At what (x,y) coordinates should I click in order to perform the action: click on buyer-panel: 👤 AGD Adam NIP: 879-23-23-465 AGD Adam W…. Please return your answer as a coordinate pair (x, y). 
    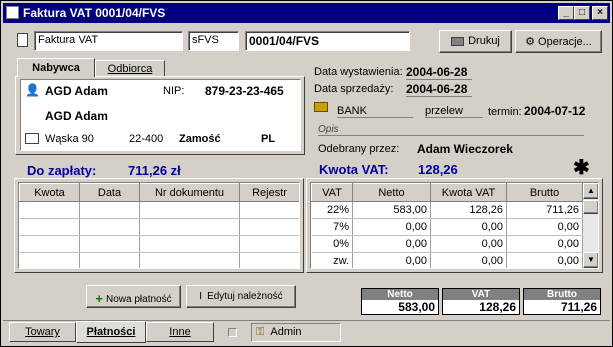
    Looking at the image, I should click on (160, 115).